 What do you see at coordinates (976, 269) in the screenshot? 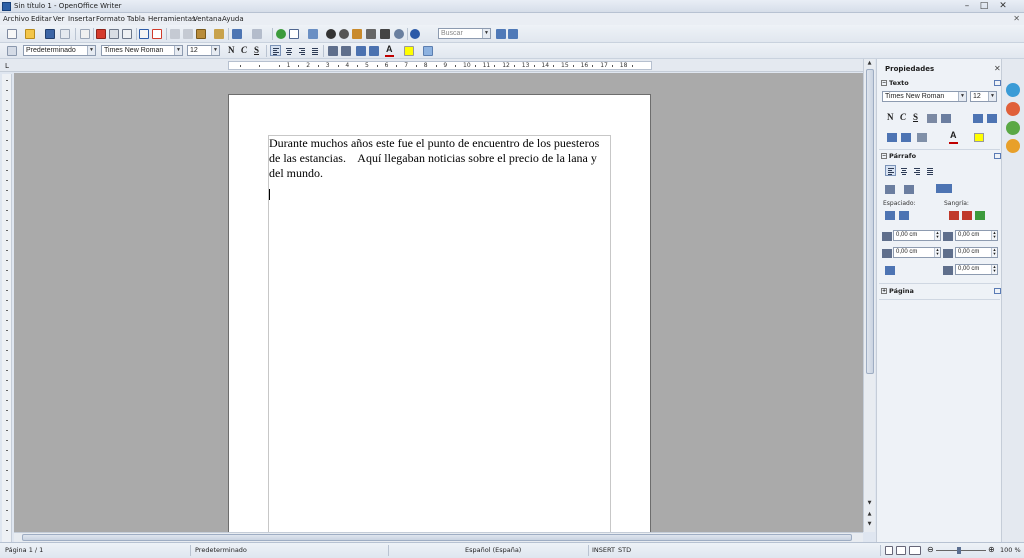
I see `first-line-indent-field: 0,00 cm ▲ ▼` at bounding box center [976, 269].